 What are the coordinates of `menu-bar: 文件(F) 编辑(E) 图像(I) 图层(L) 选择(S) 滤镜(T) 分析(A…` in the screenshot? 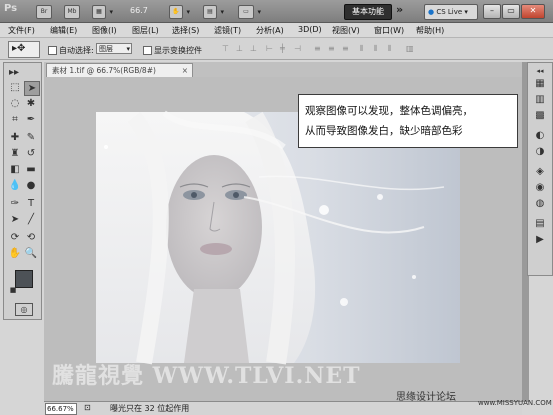 It's located at (276, 30).